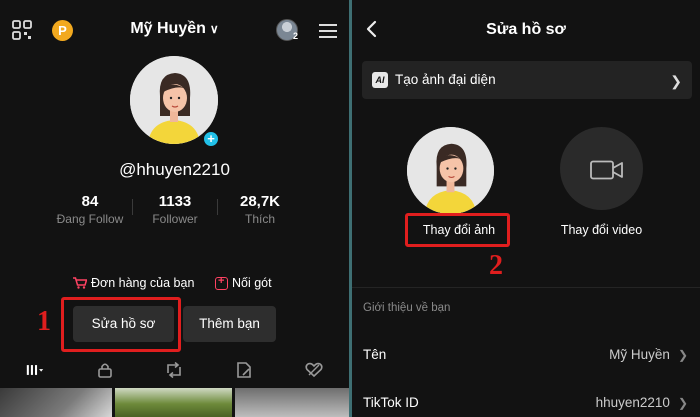 The height and width of the screenshot is (417, 700). I want to click on highlight-box-change-photo, so click(457, 230).